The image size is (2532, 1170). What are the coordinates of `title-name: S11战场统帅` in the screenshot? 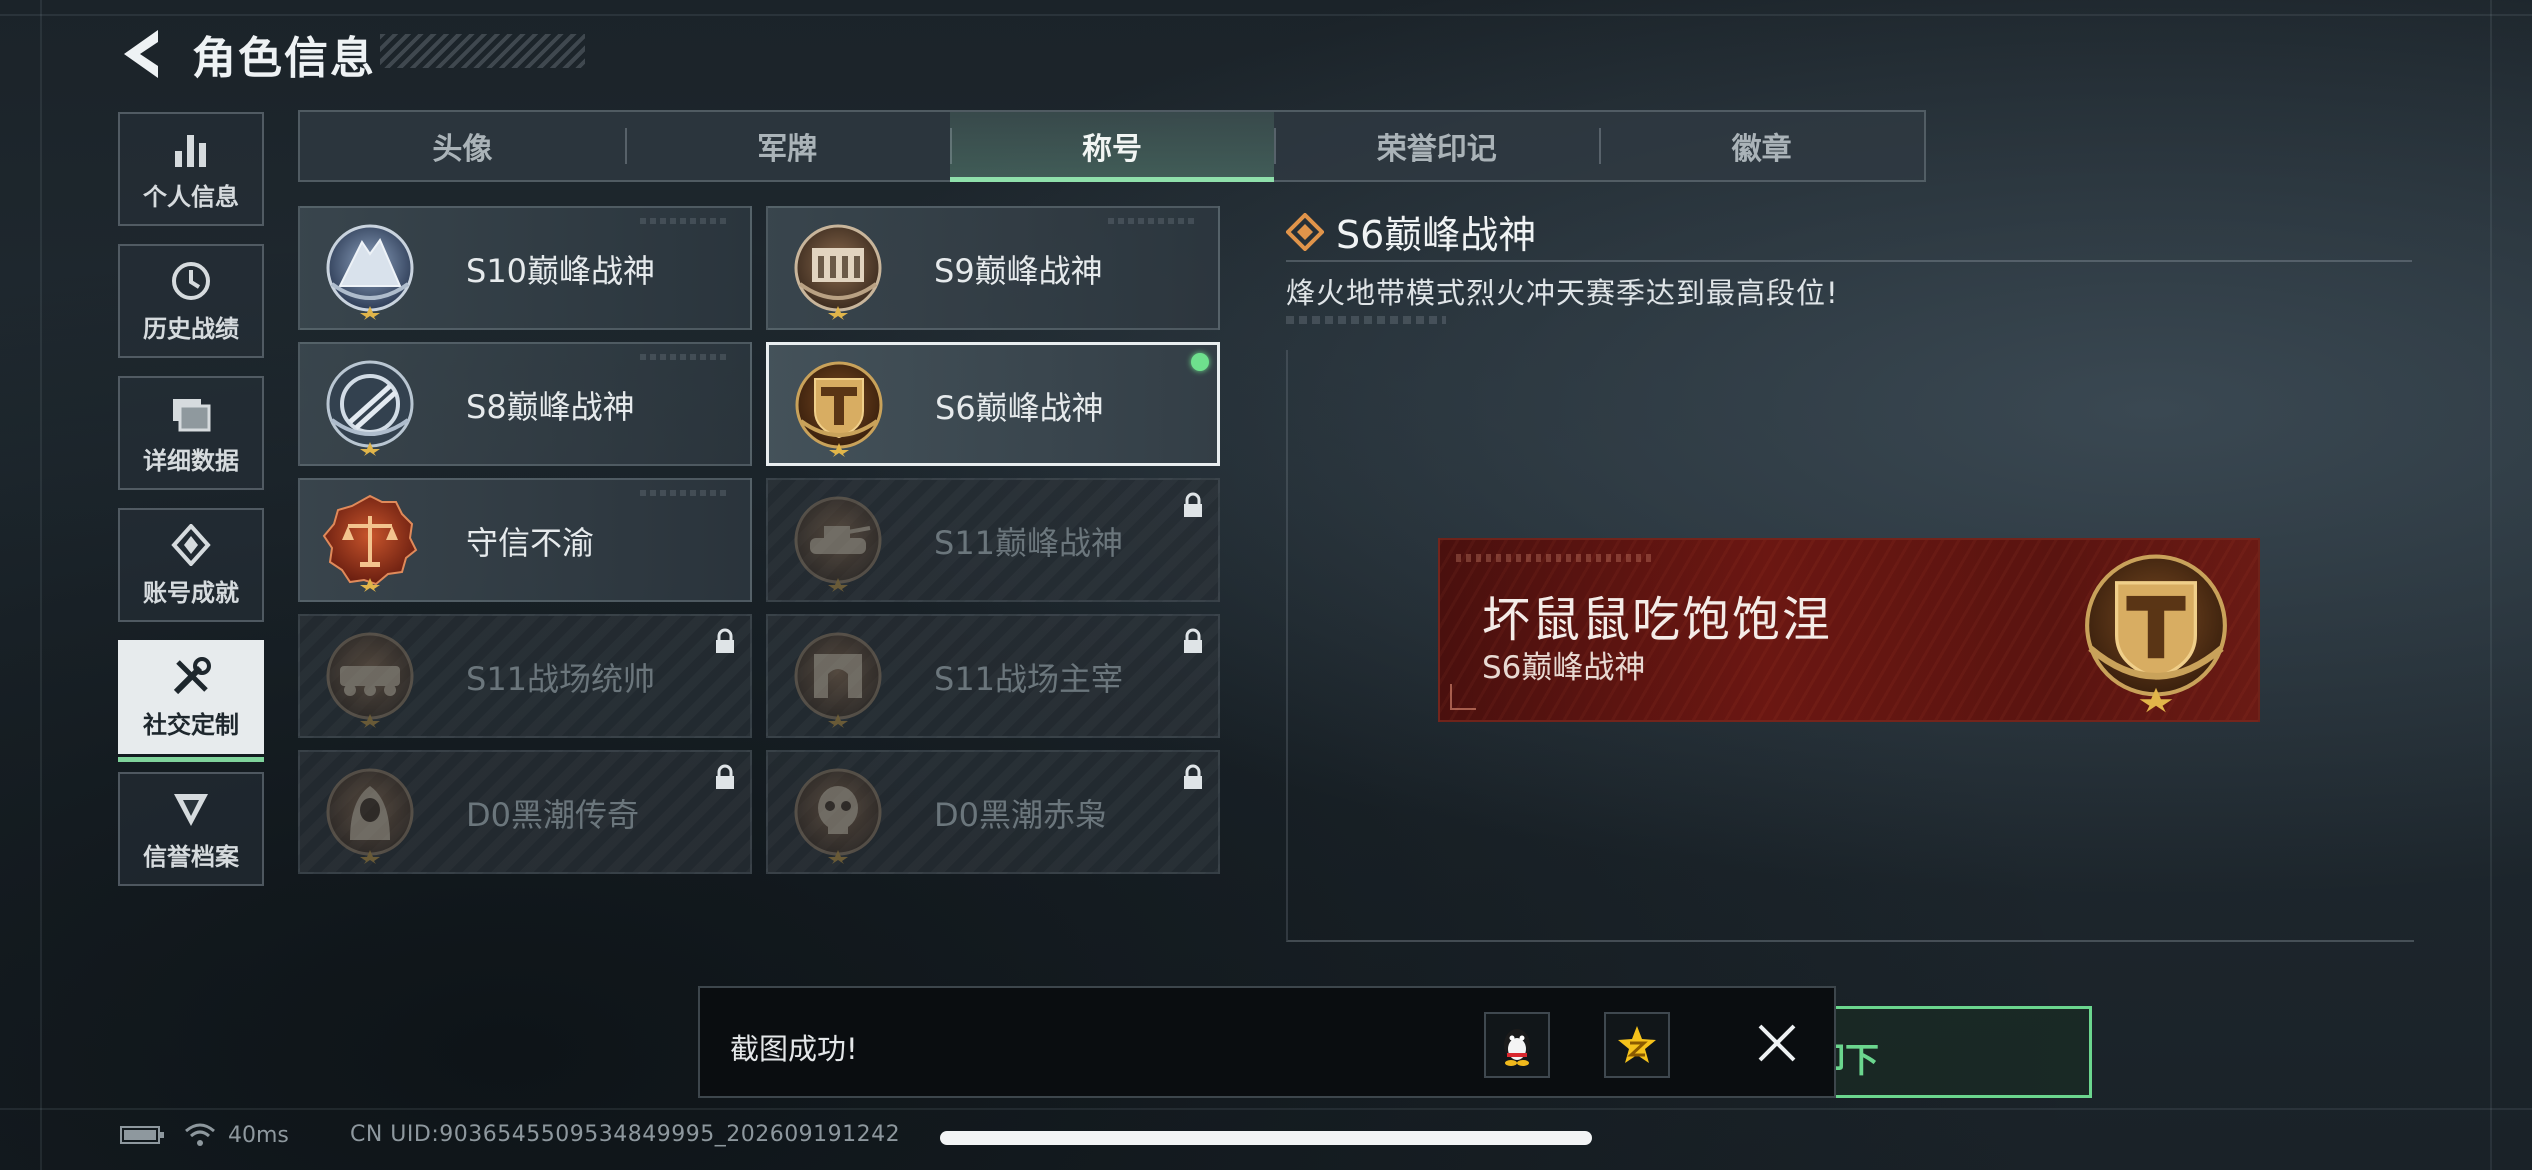 It's located at (561, 679).